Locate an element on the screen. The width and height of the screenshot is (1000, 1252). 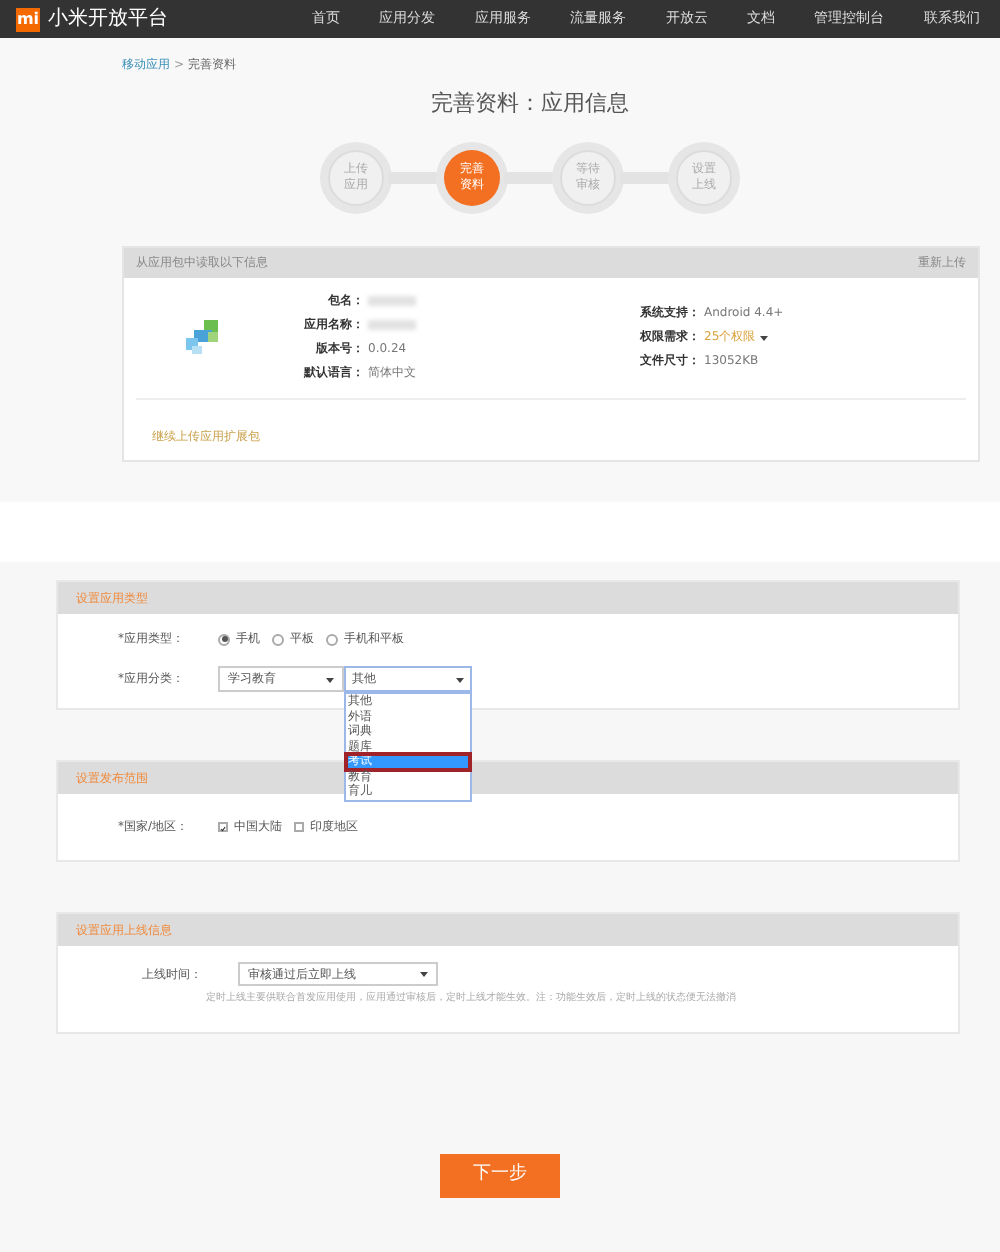
site-title: 小米开放平台 is located at coordinates (109, 19).